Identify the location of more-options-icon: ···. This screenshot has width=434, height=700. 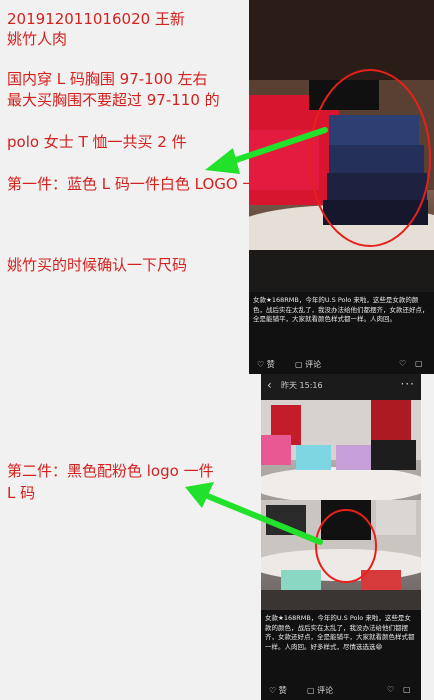
(408, 384).